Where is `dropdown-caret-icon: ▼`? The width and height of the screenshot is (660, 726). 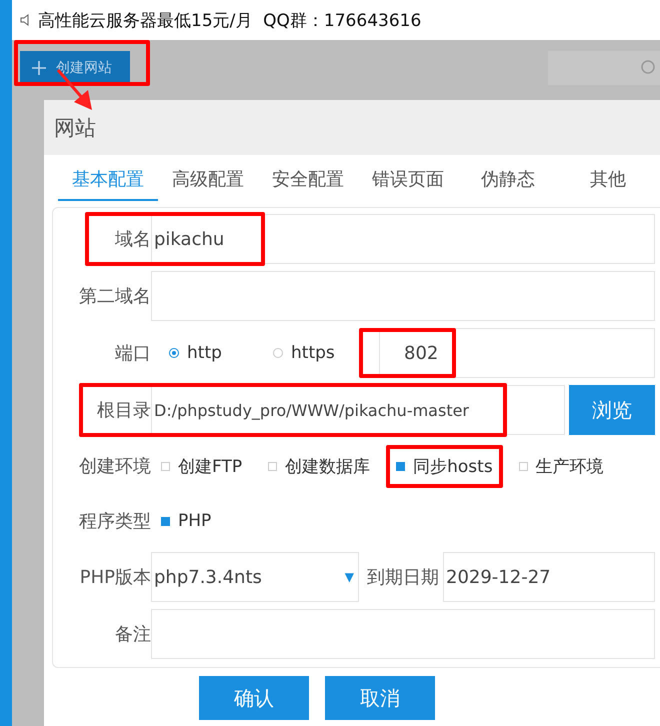
dropdown-caret-icon: ▼ is located at coordinates (349, 577).